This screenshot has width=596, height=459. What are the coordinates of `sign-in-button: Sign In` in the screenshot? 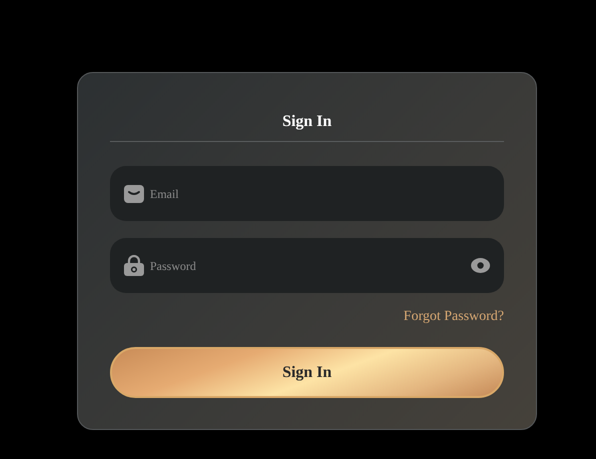 It's located at (307, 372).